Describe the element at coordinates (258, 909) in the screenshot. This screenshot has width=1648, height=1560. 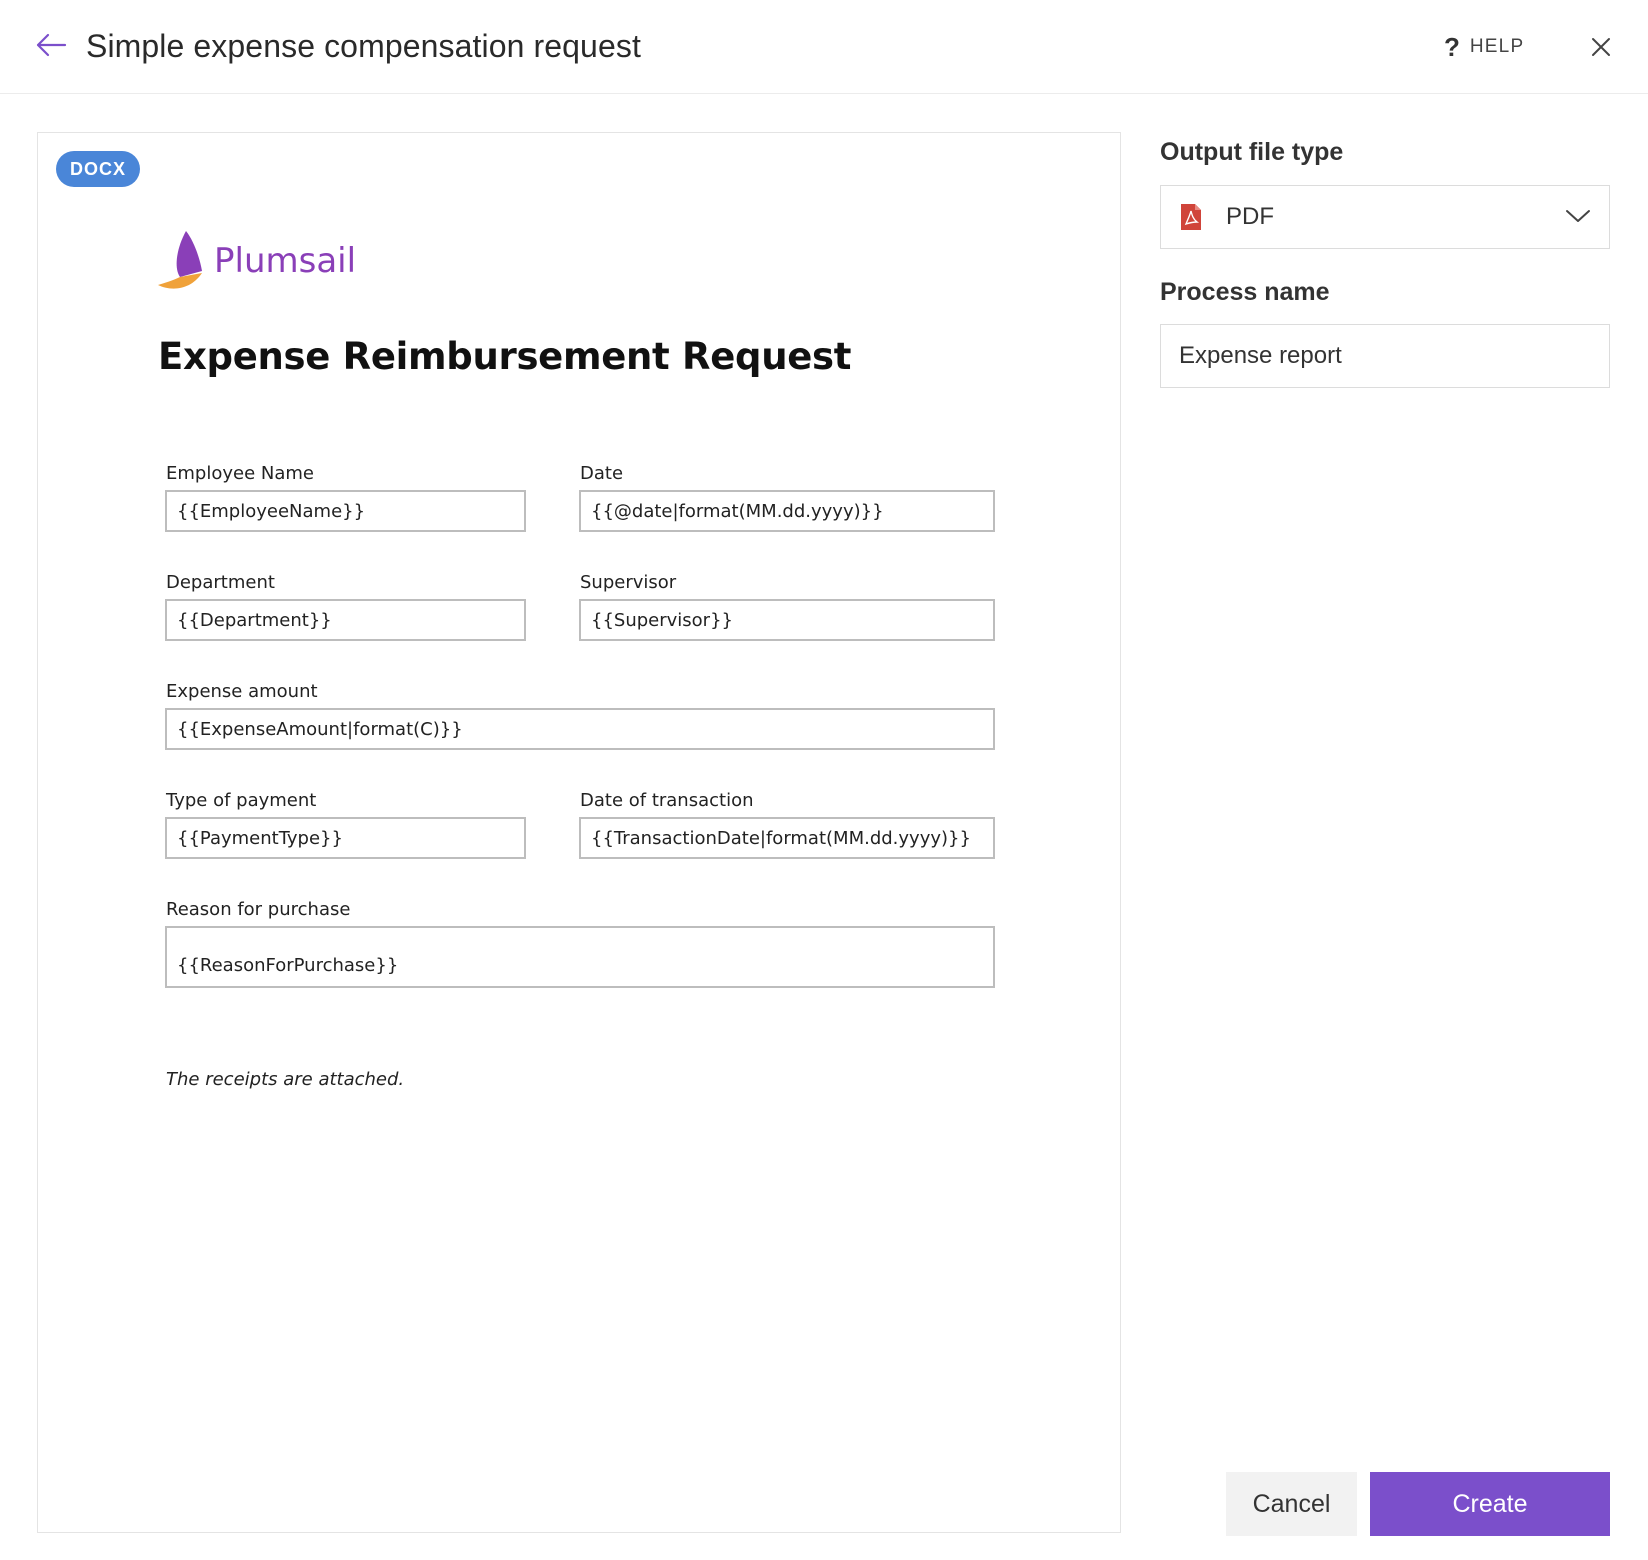
I see `reason-label: Reason for purchase` at that location.